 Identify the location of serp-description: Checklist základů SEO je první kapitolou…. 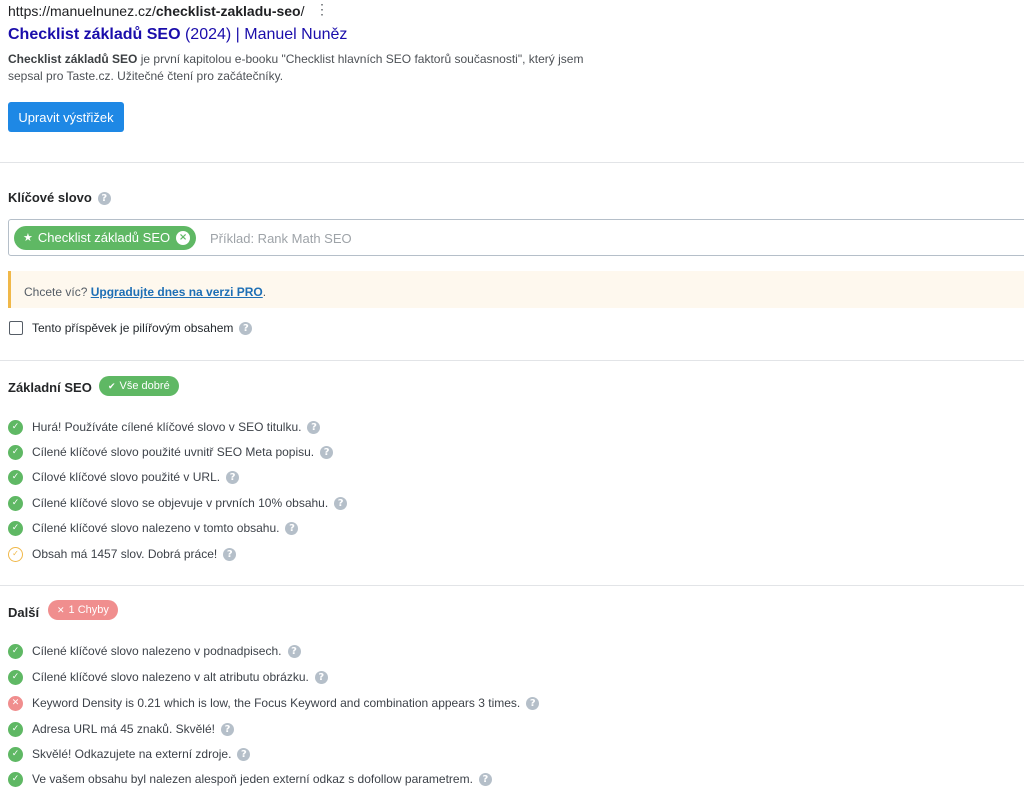
(308, 68).